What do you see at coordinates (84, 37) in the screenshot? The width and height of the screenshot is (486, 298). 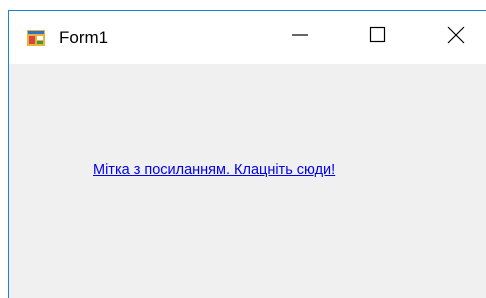 I see `window-title: Form1` at bounding box center [84, 37].